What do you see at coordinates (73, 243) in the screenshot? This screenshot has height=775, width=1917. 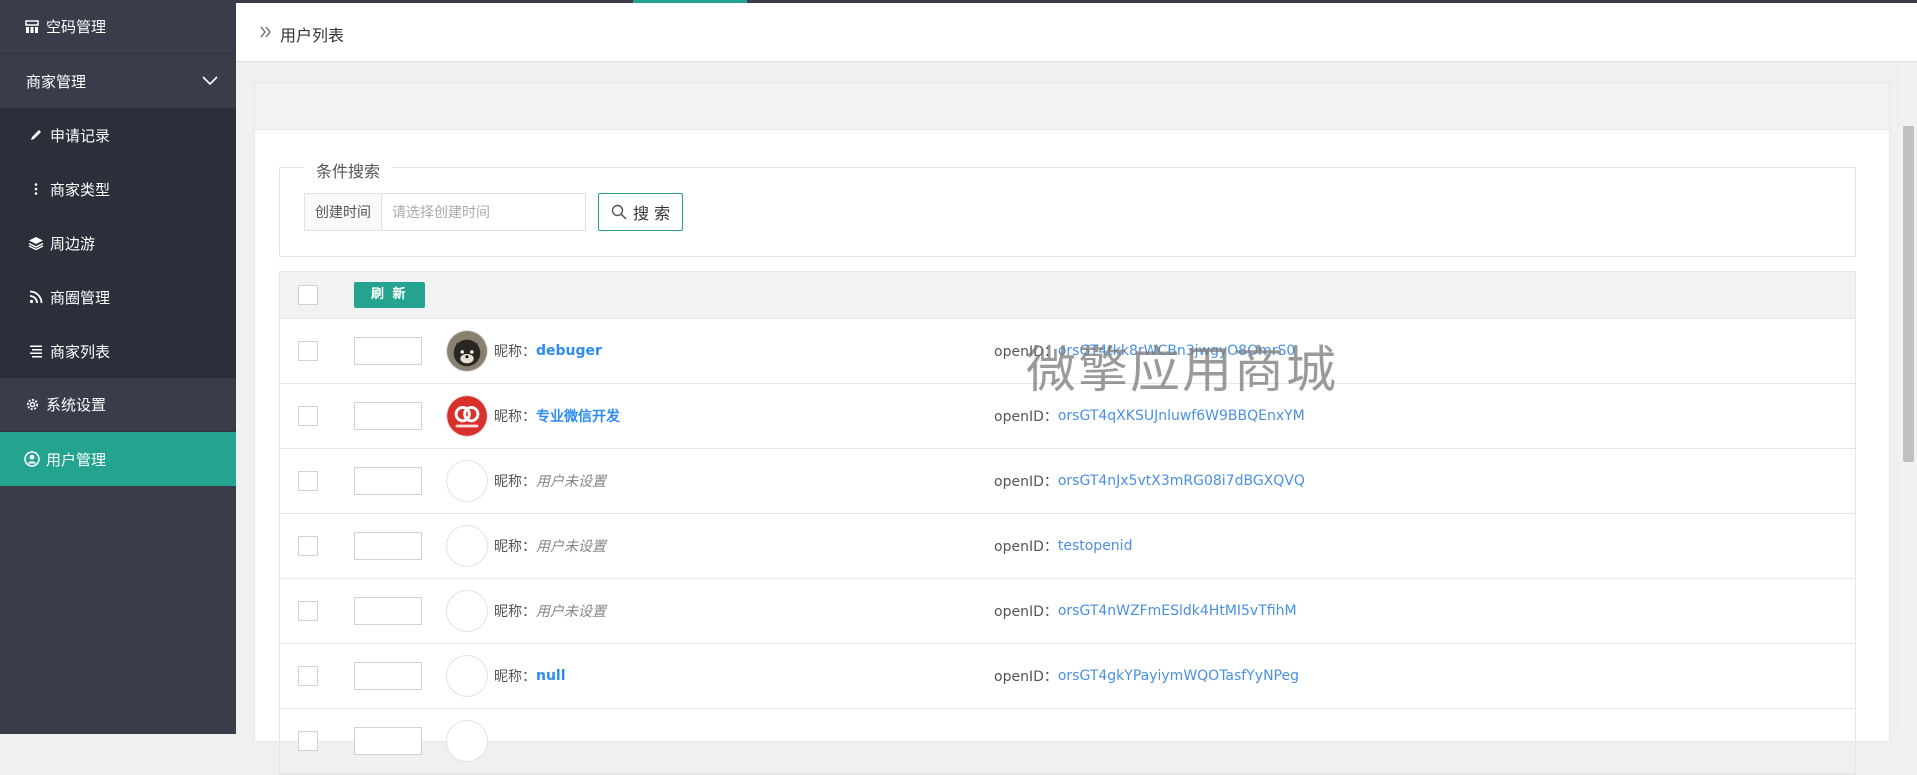 I see `sidebar-item-label: 周边游` at bounding box center [73, 243].